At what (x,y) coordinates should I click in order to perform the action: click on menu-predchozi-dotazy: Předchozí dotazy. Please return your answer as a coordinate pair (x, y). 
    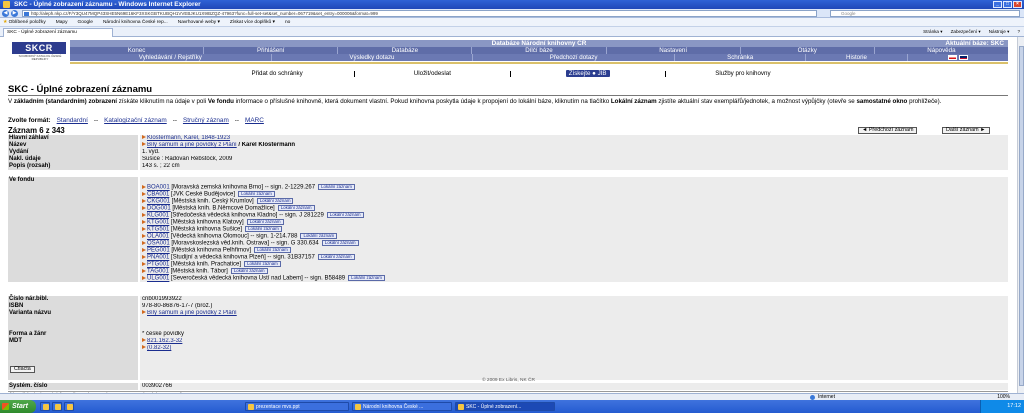
    Looking at the image, I should click on (574, 57).